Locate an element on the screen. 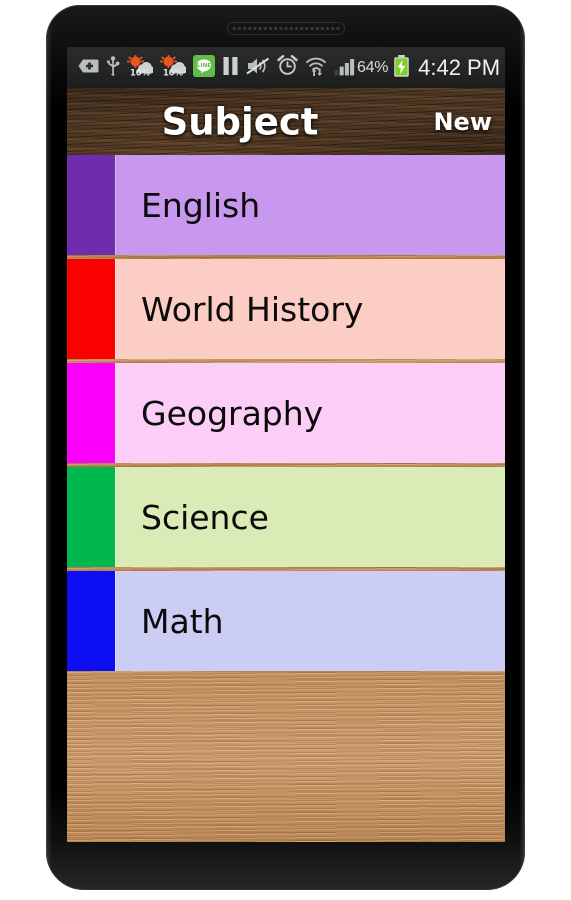 This screenshot has width=571, height=900. subject-list-item: Geography is located at coordinates (286, 413).